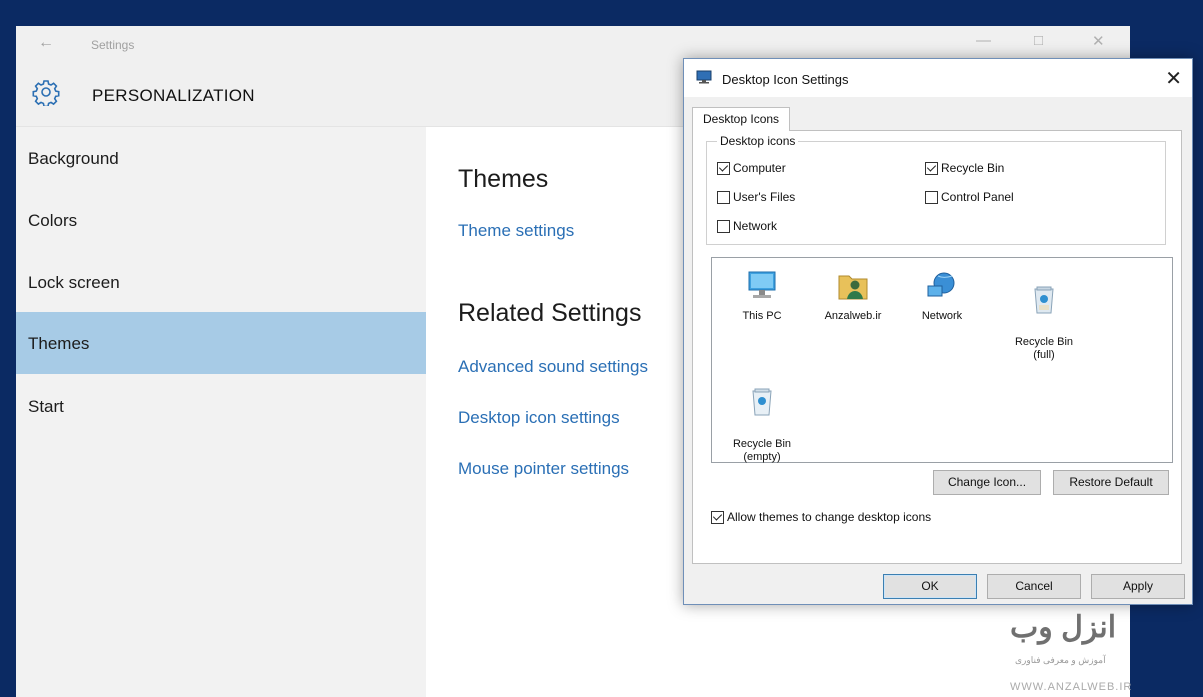 The width and height of the screenshot is (1203, 697). I want to click on group-label: Desktop icons, so click(758, 141).